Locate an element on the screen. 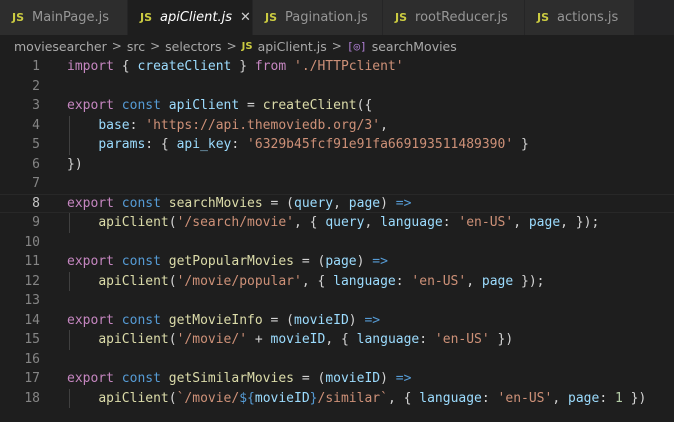  code-token: }) is located at coordinates (634, 398).